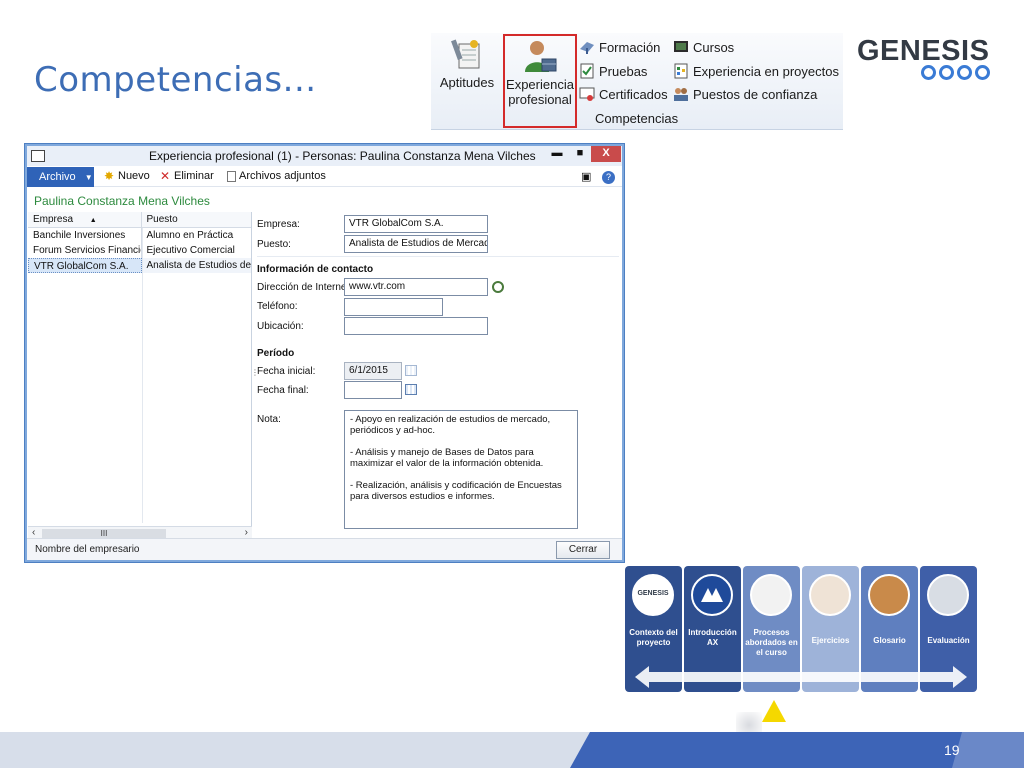 This screenshot has height=768, width=1024. I want to click on cursos-button: Cursos, so click(703, 47).